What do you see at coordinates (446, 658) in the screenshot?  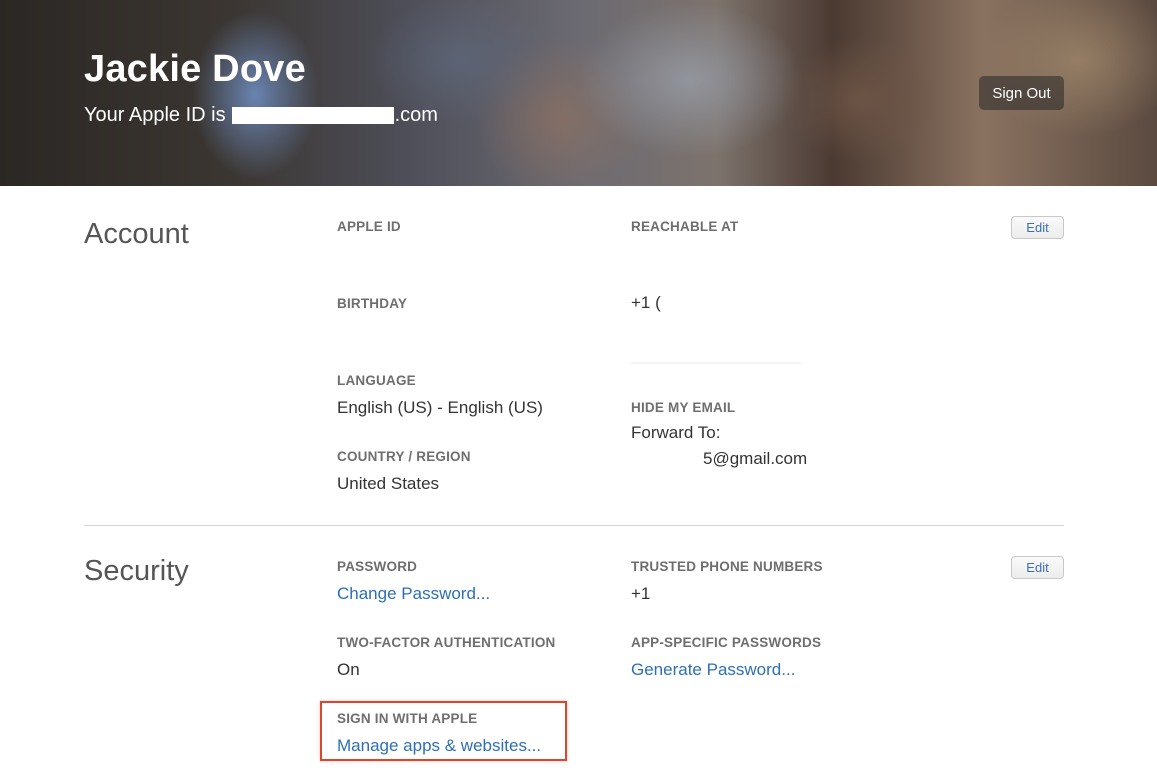 I see `two-factor-field: TWO-FACTOR AUTHENTICATION On` at bounding box center [446, 658].